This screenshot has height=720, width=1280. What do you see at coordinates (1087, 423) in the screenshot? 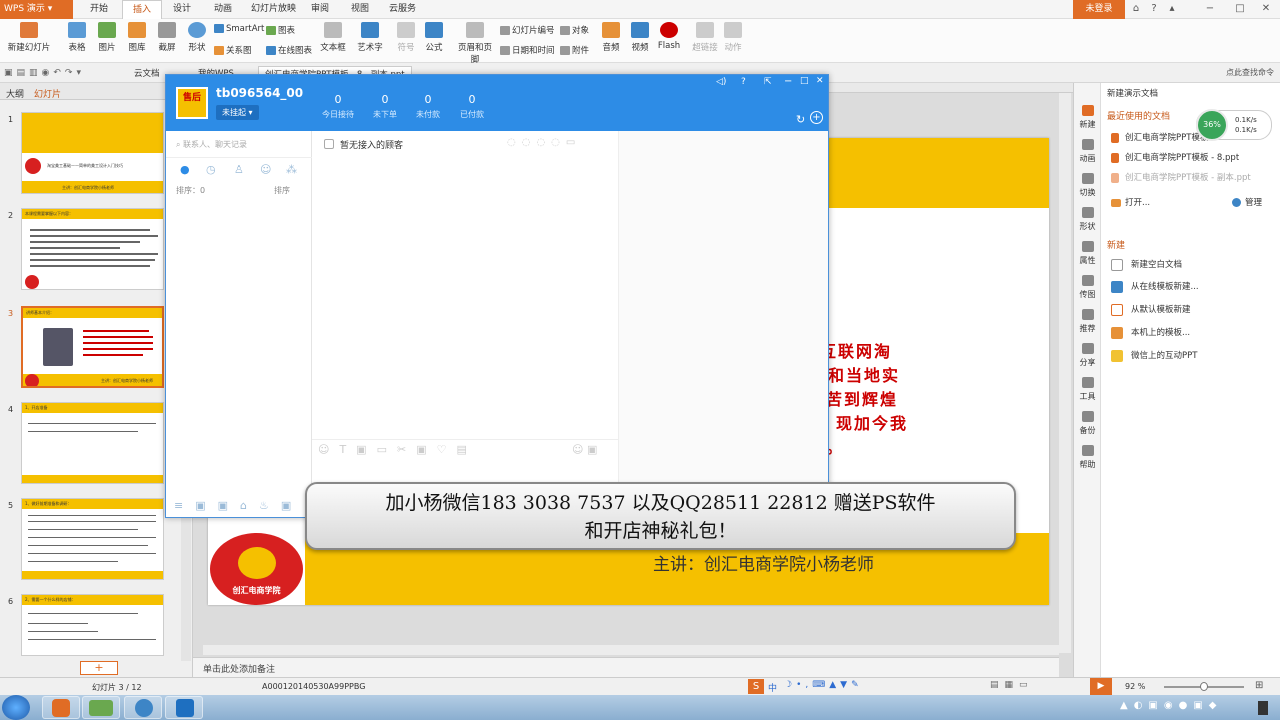
I see `side-backup-button: 备份` at bounding box center [1087, 423].